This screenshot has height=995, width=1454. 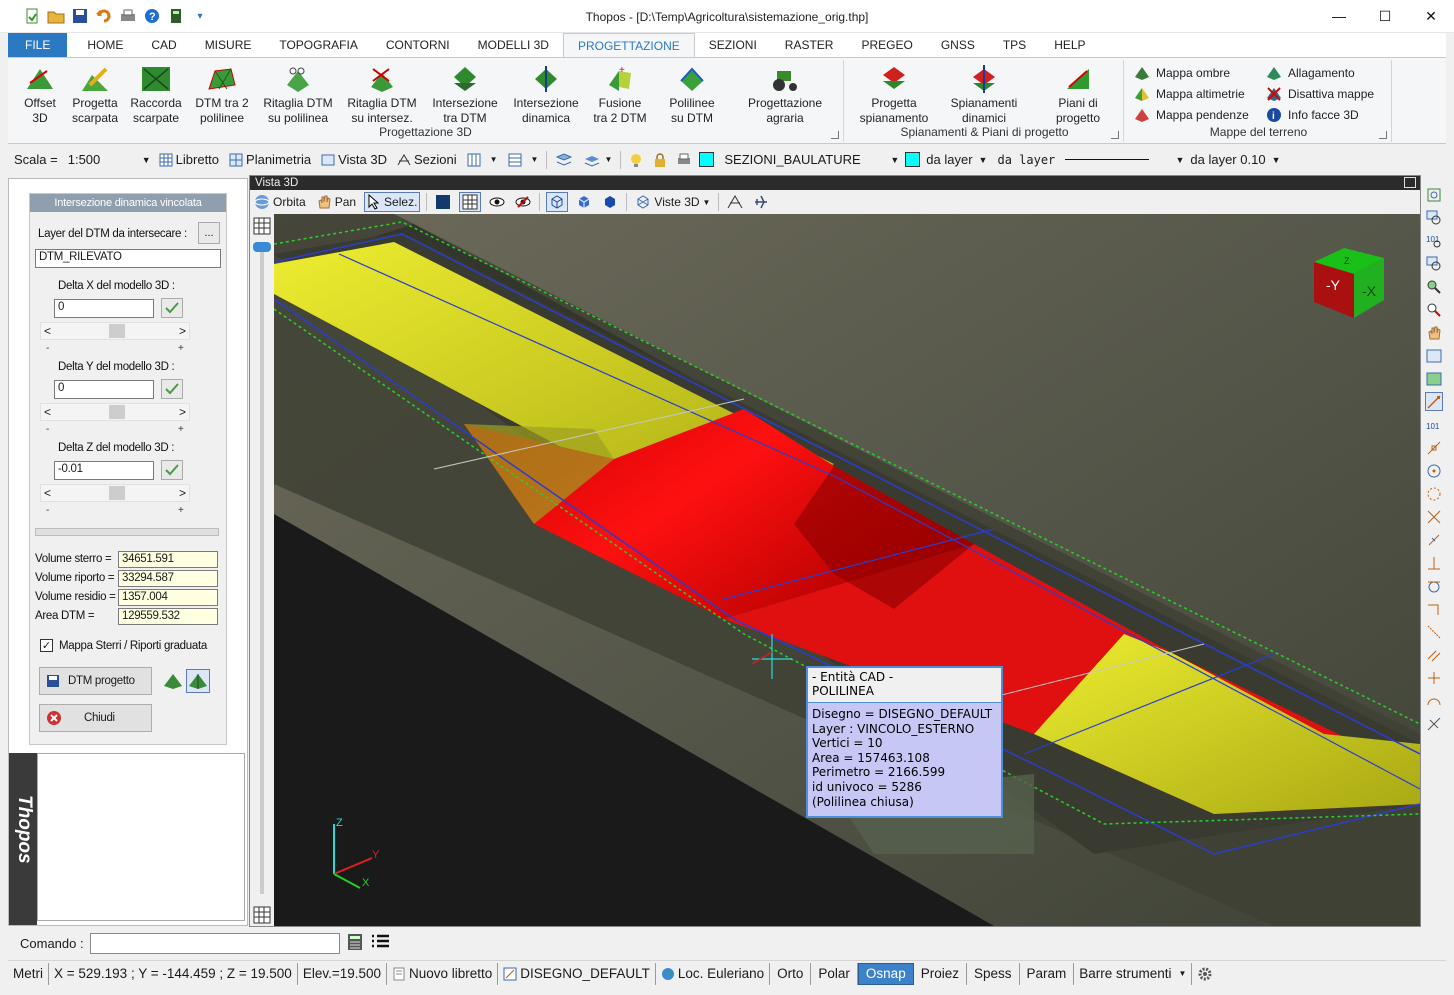 What do you see at coordinates (692, 95) in the screenshot?
I see `polilinee-su-dtm-button: Polilinee su DTM` at bounding box center [692, 95].